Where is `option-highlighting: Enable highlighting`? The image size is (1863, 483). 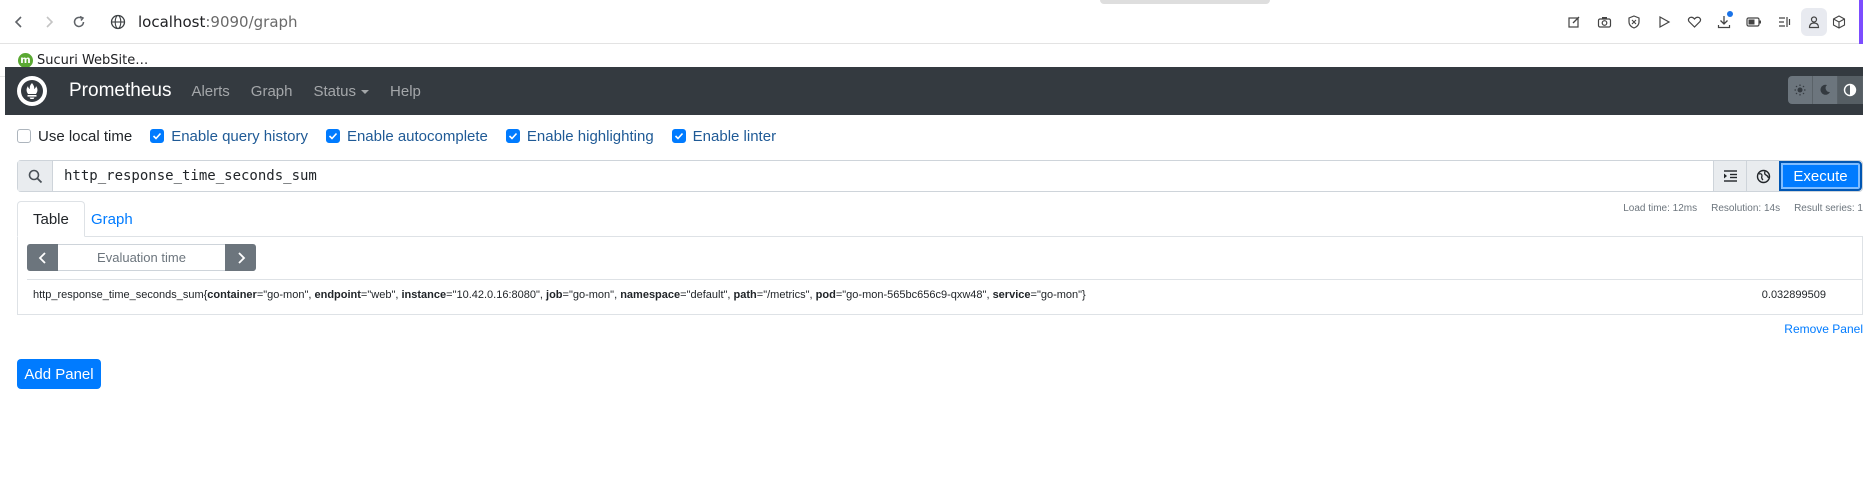
option-highlighting: Enable highlighting is located at coordinates (579, 136).